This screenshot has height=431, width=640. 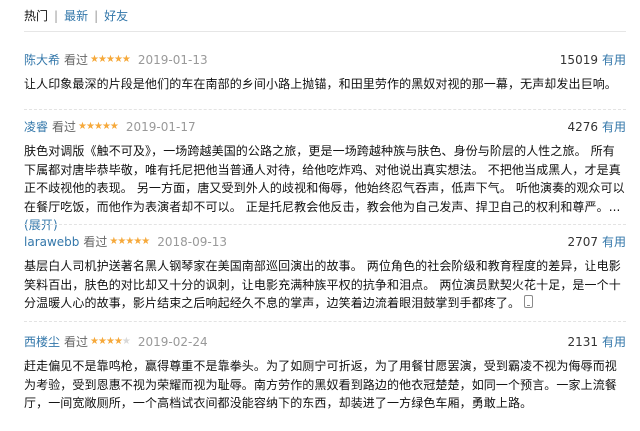 I want to click on review-sort-tabs: 热门 | 最新 | 好友, so click(x=76, y=16).